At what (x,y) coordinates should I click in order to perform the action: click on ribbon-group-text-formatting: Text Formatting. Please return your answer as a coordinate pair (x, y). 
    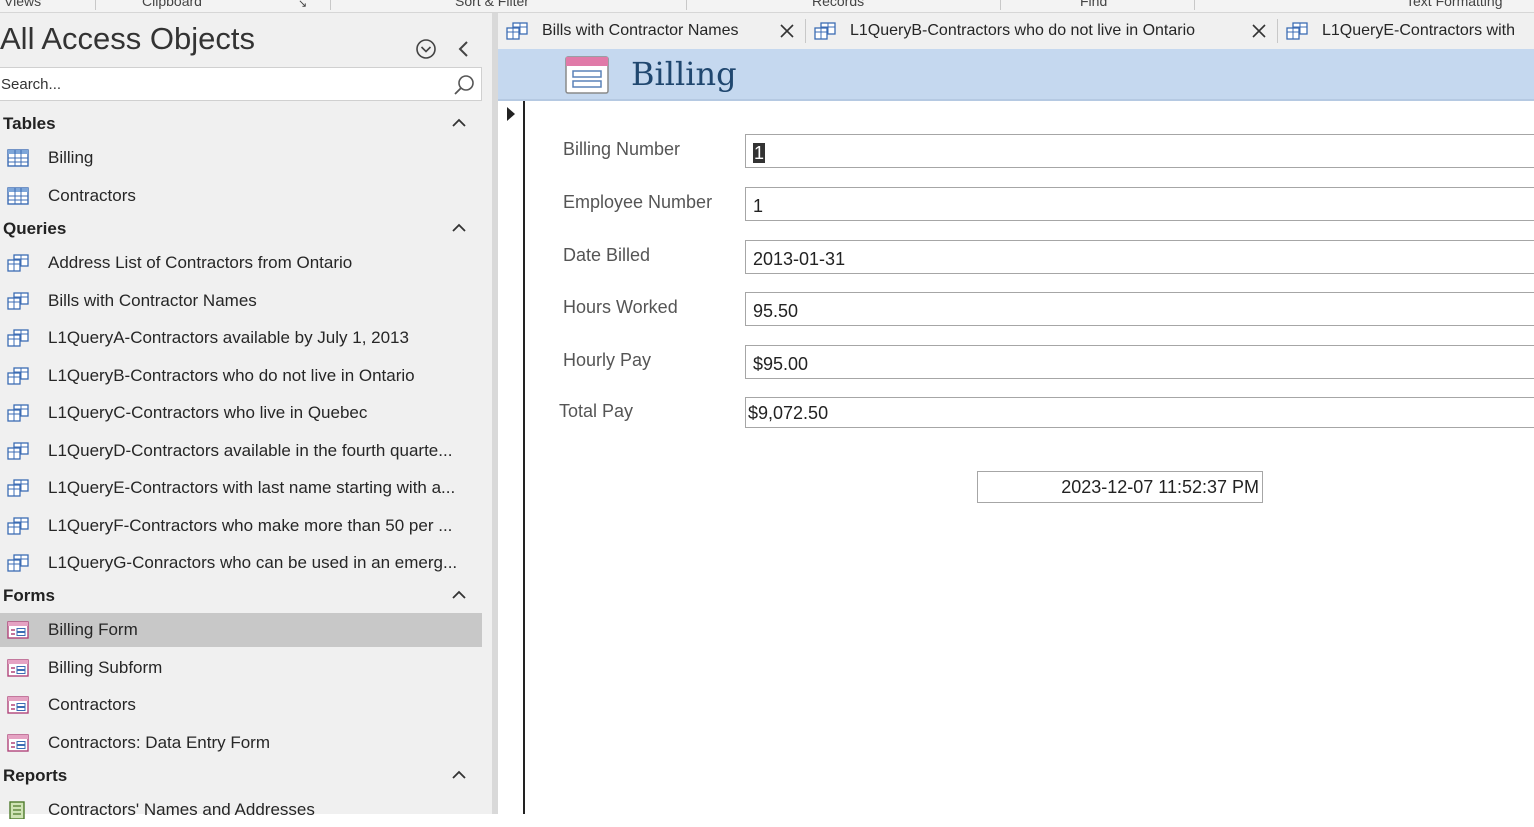
    Looking at the image, I should click on (1454, 4).